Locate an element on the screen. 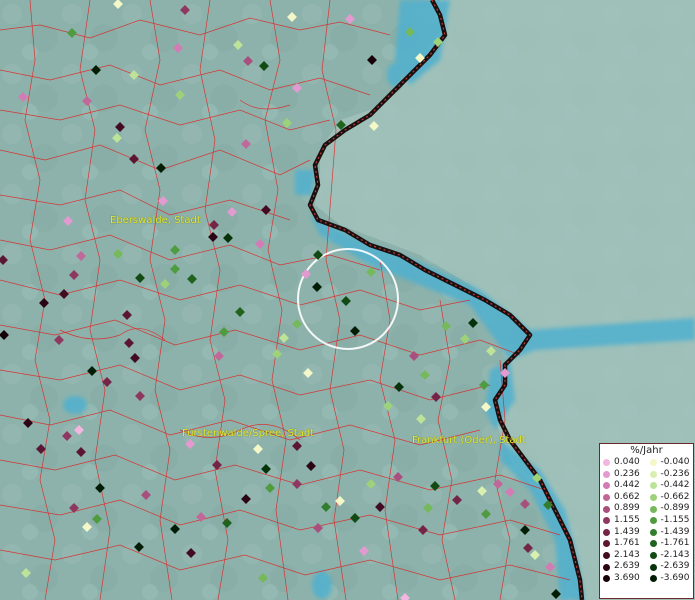 This screenshot has width=695, height=600. legend-value: 2.639 is located at coordinates (627, 566).